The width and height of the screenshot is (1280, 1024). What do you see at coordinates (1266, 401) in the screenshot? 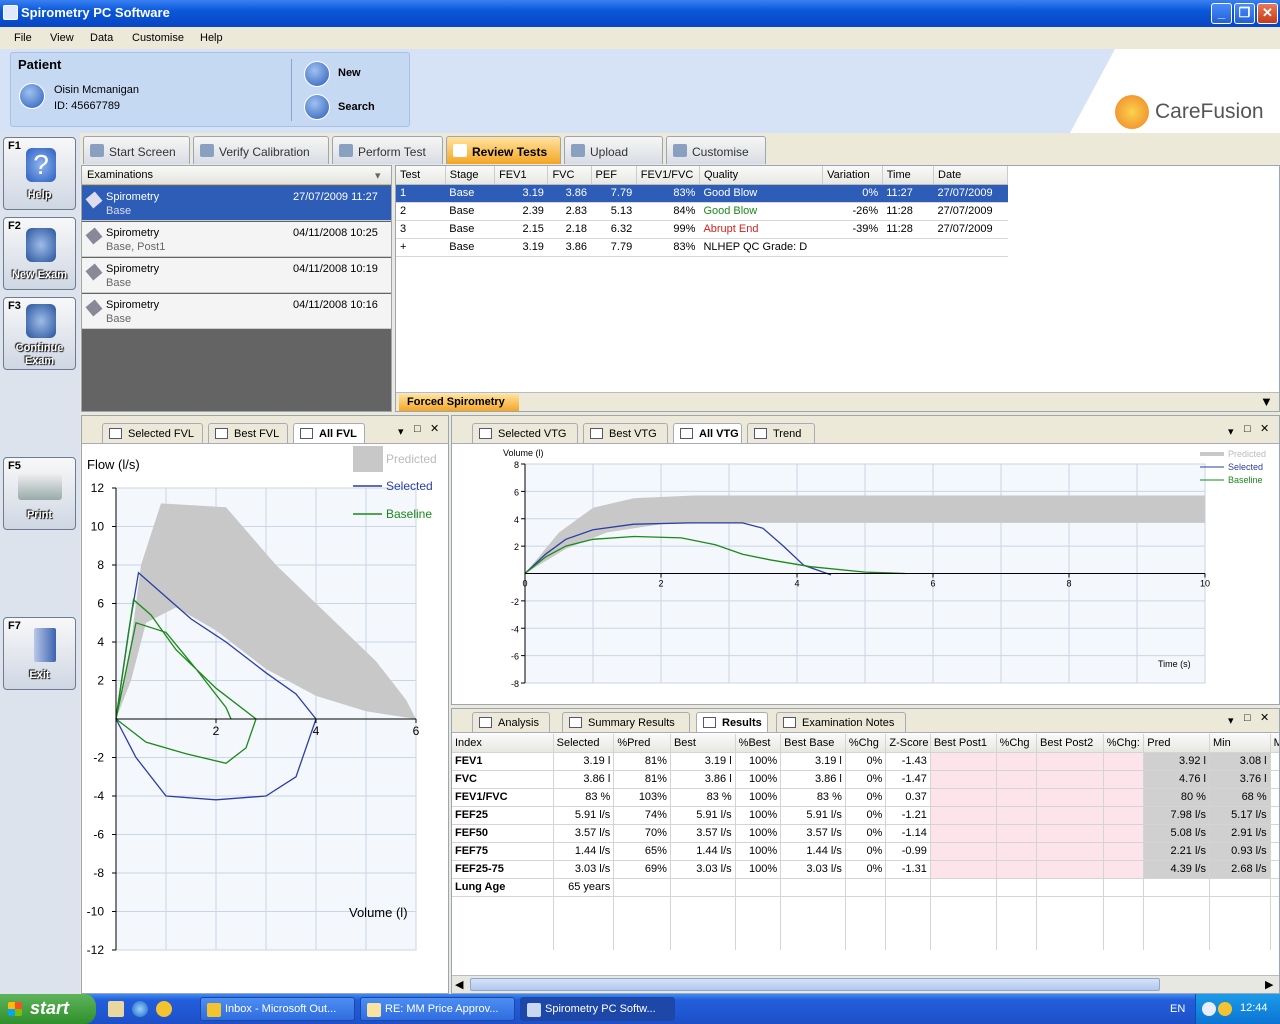
I see `collapse-arrow-icon: ▼` at bounding box center [1266, 401].